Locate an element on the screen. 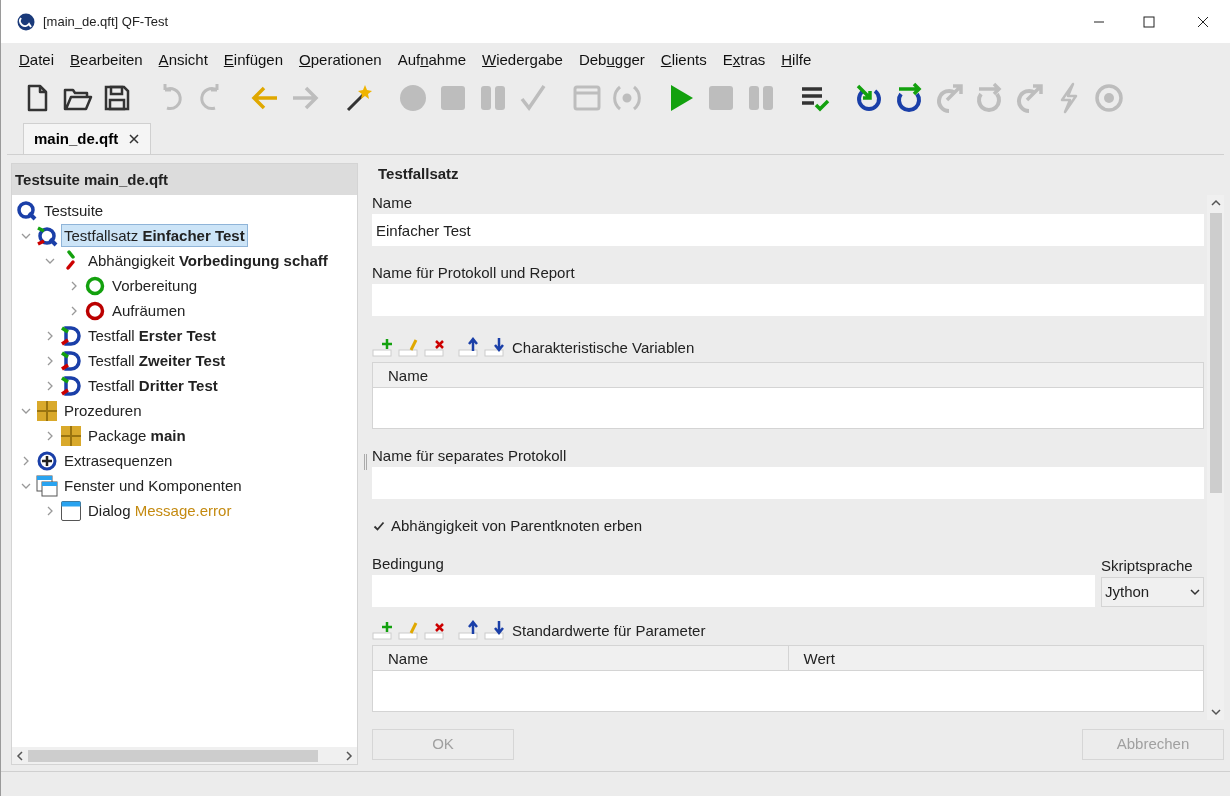 The image size is (1230, 796). windows-icon is located at coordinates (47, 485).